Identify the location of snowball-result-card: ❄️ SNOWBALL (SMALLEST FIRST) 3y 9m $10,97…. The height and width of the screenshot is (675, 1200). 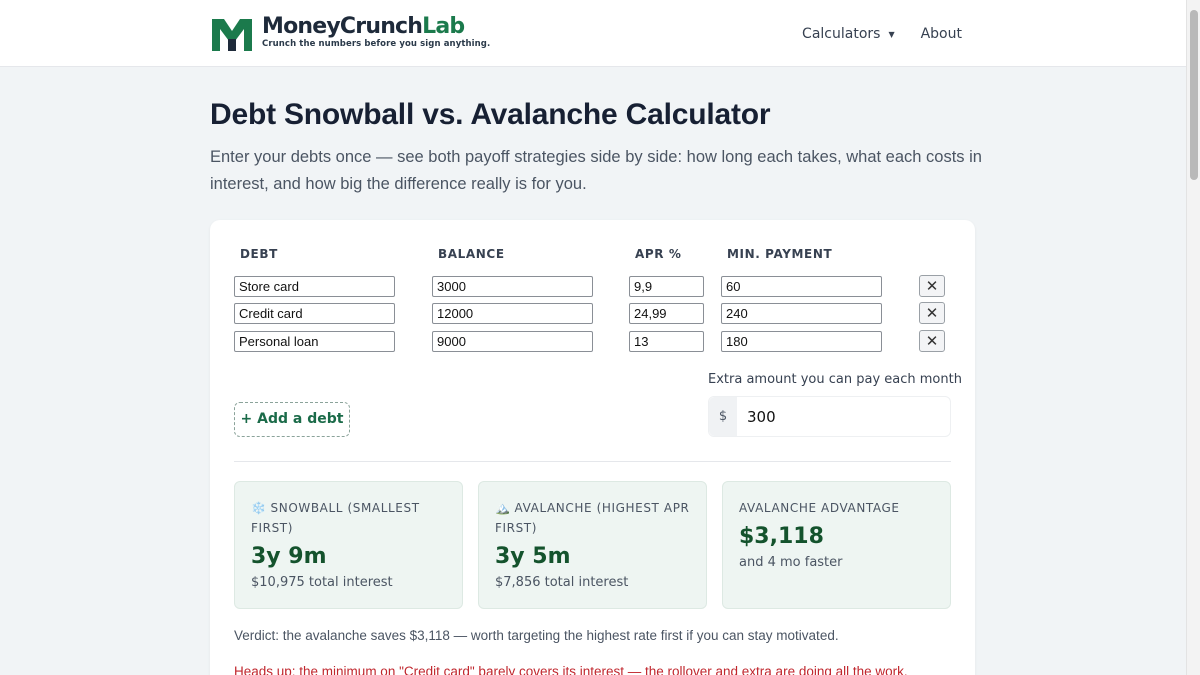
(348, 545).